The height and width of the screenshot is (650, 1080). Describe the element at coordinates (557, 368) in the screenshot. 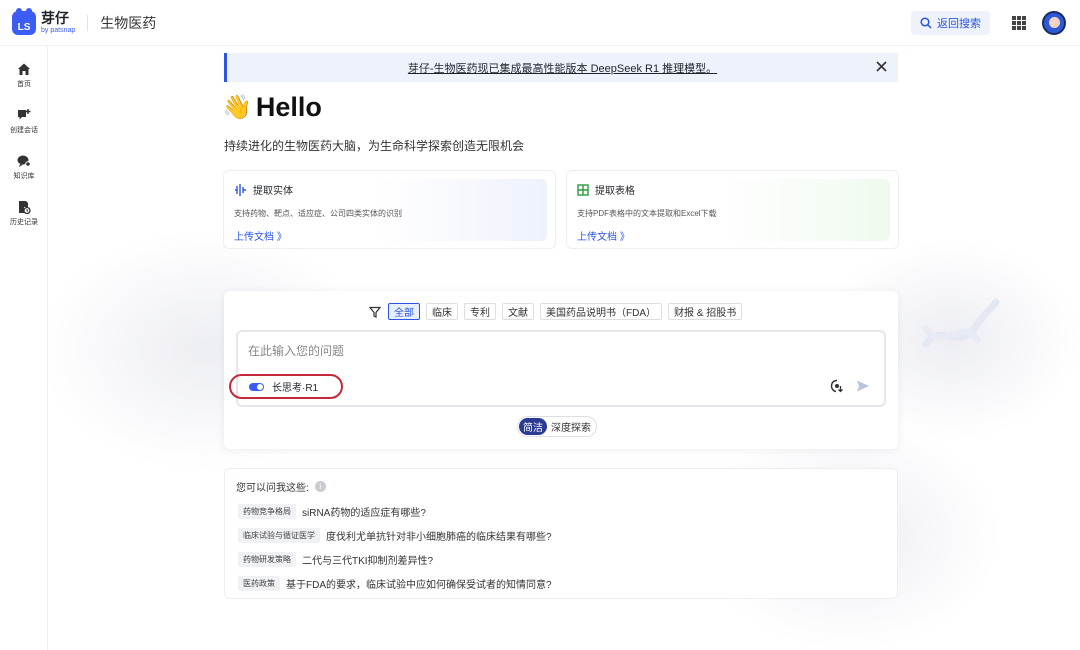

I see `question-input: 在此输入您的问题 长思考·R1` at that location.